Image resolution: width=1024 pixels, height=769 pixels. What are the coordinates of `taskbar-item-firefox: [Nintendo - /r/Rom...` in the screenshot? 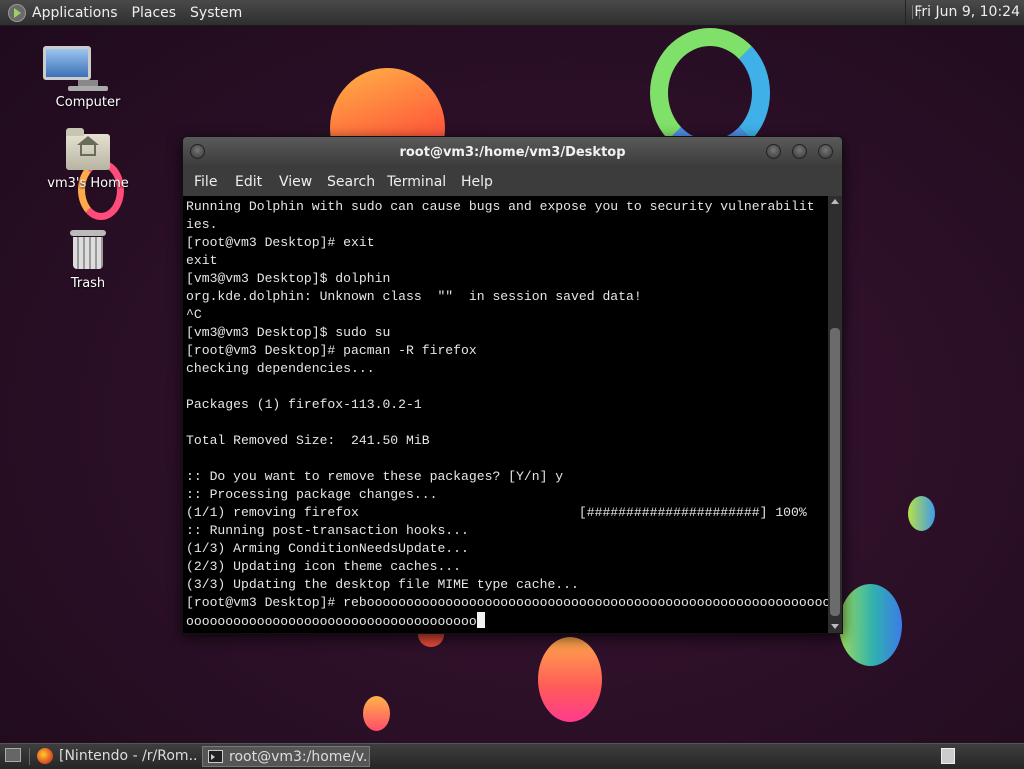 It's located at (116, 756).